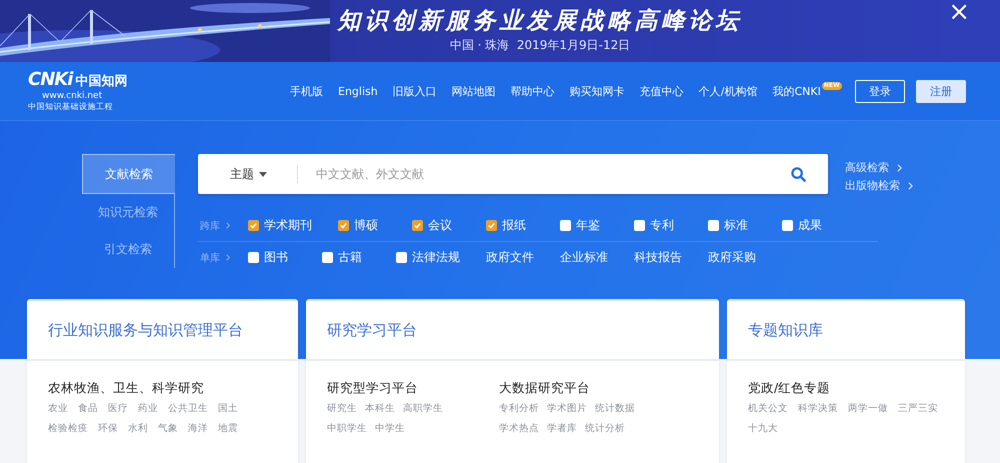 The width and height of the screenshot is (1000, 463). Describe the element at coordinates (380, 409) in the screenshot. I see `category-link: 本科生` at that location.